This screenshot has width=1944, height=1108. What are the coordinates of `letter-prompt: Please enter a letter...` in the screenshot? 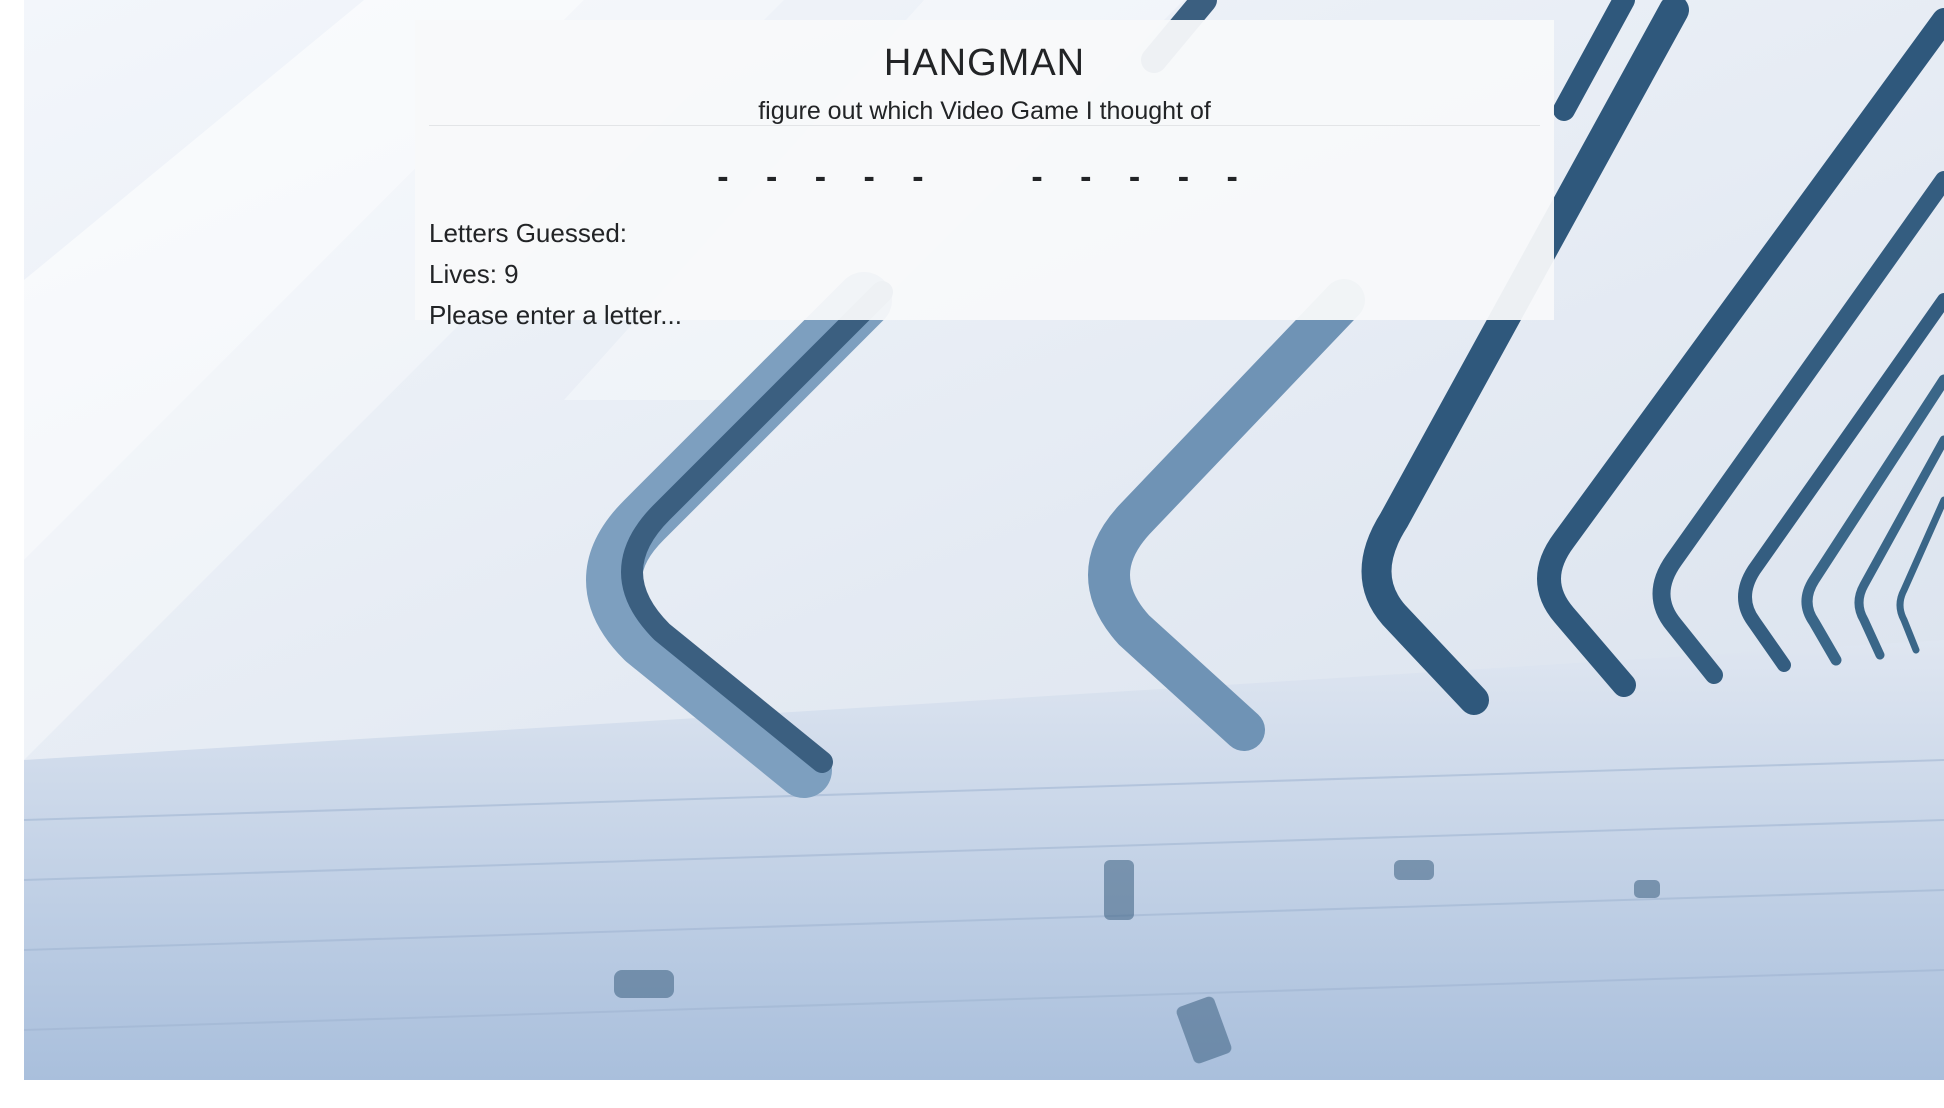 It's located at (555, 315).